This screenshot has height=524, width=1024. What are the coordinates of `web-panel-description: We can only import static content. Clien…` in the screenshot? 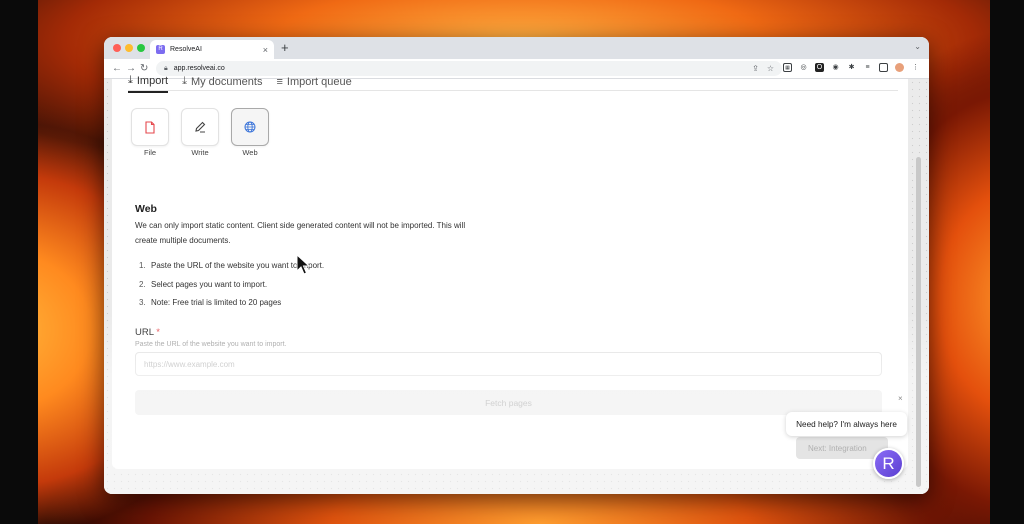 It's located at (300, 233).